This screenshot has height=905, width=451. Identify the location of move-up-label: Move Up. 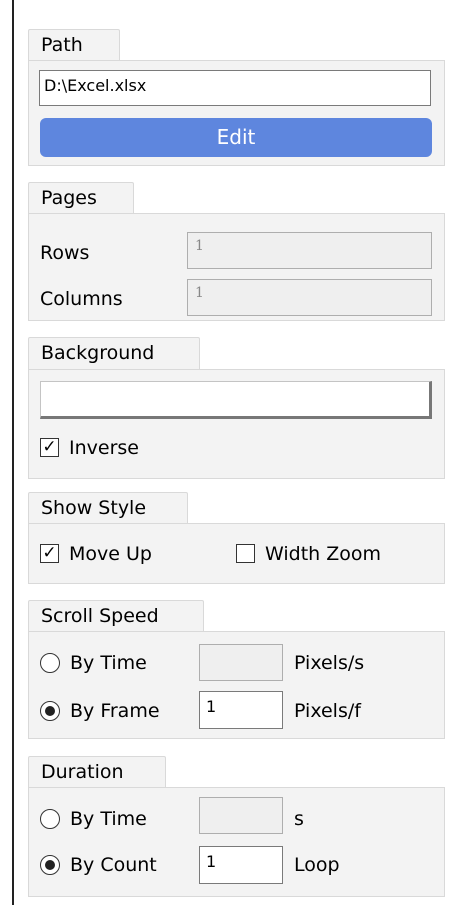
(110, 554).